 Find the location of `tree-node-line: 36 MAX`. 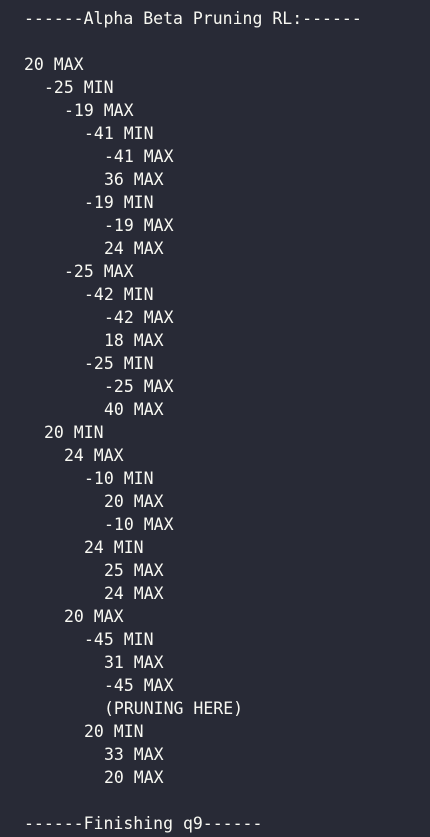

tree-node-line: 36 MAX is located at coordinates (134, 179).